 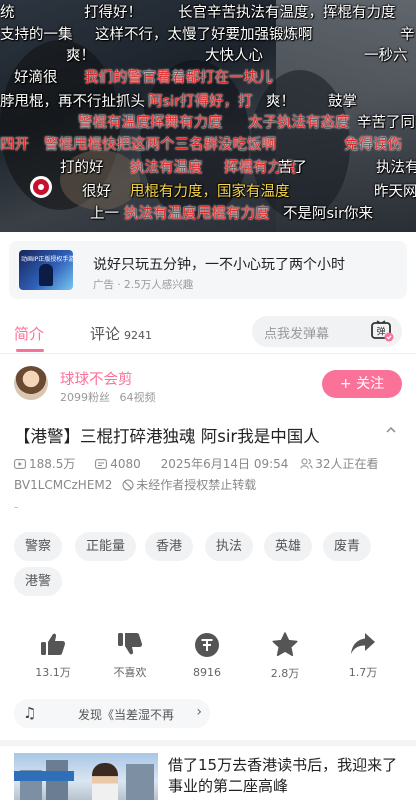 I want to click on danmaku-toggle-icon: 弹, so click(x=382, y=331).